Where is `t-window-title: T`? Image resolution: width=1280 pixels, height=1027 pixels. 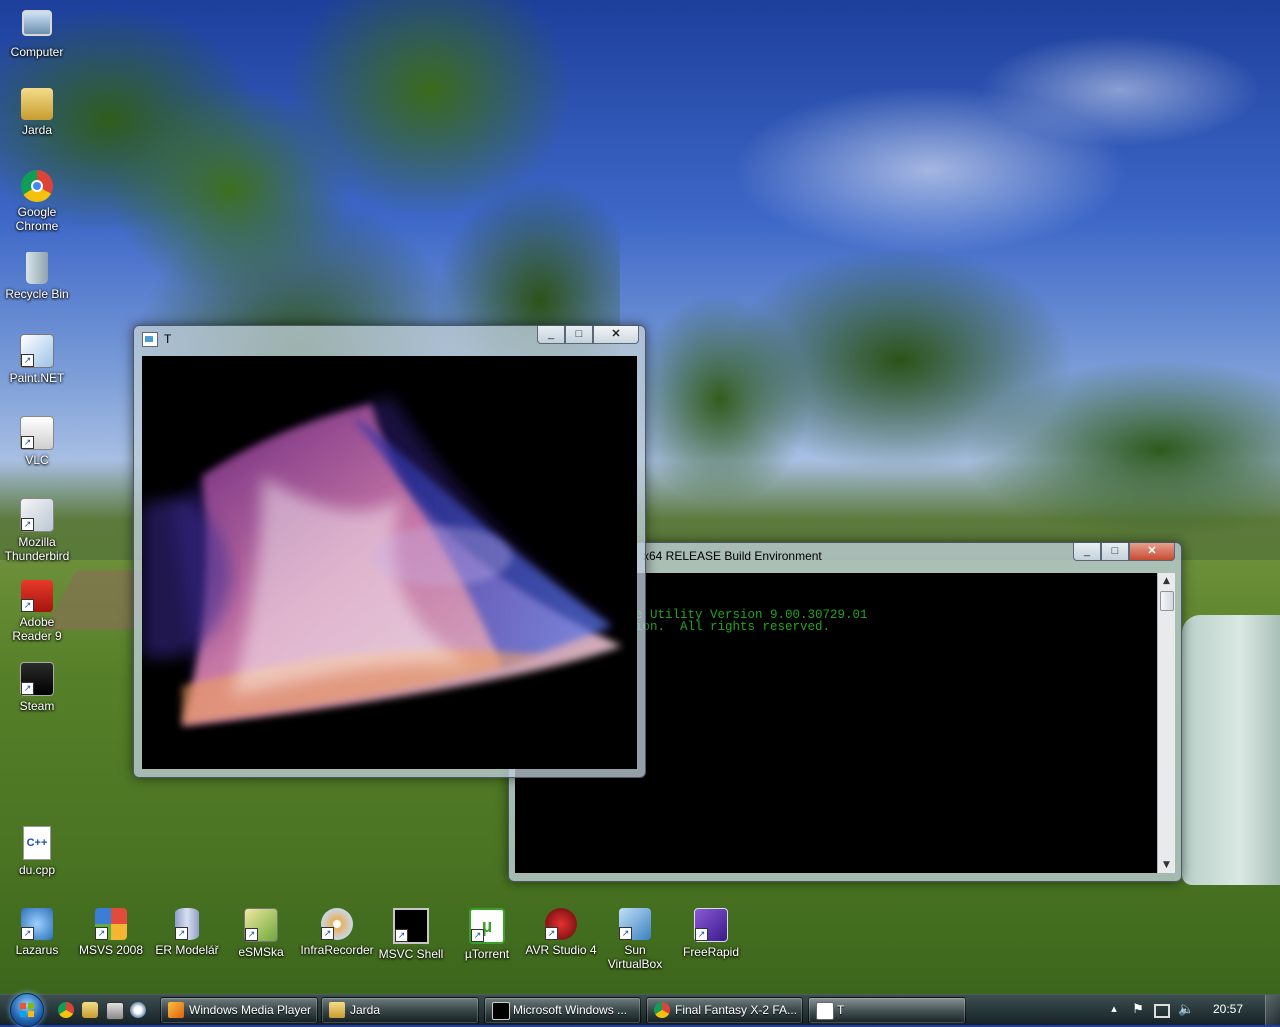
t-window-title: T is located at coordinates (168, 339).